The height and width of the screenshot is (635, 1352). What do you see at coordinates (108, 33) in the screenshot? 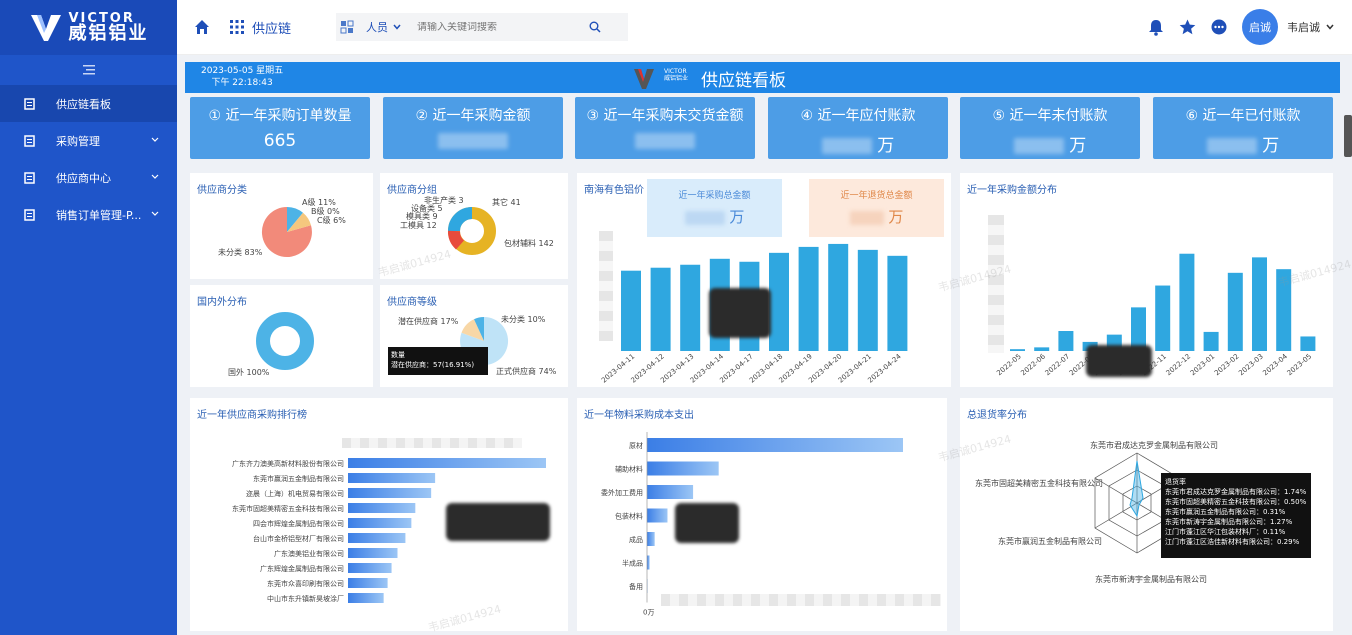
I see `logo-cn: 威铝铝业` at bounding box center [108, 33].